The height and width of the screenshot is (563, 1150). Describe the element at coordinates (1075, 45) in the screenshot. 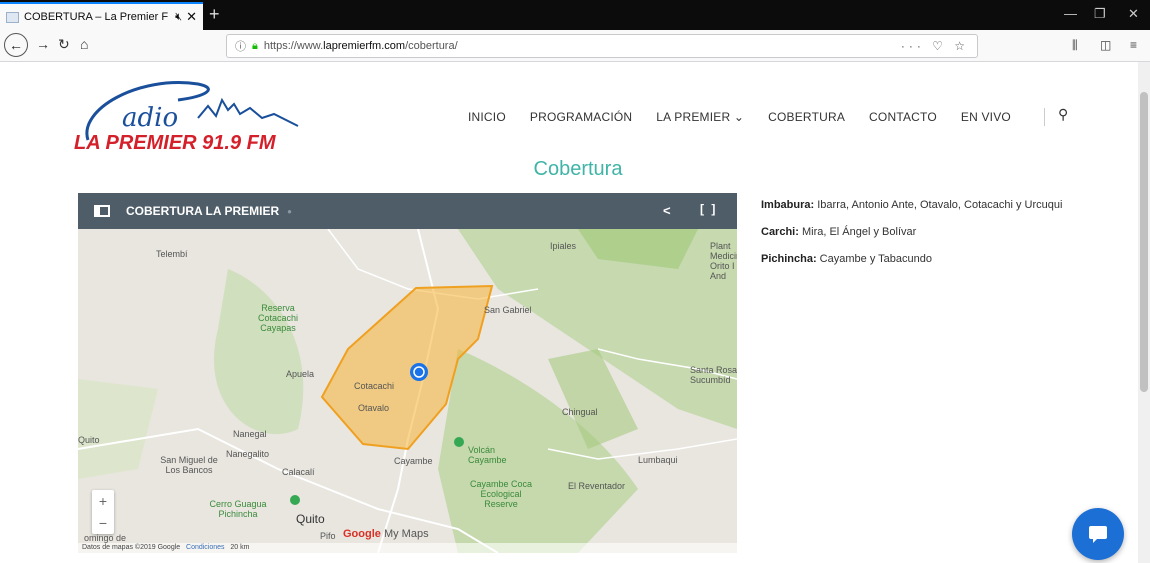

I see `library-icon: ⫼` at that location.